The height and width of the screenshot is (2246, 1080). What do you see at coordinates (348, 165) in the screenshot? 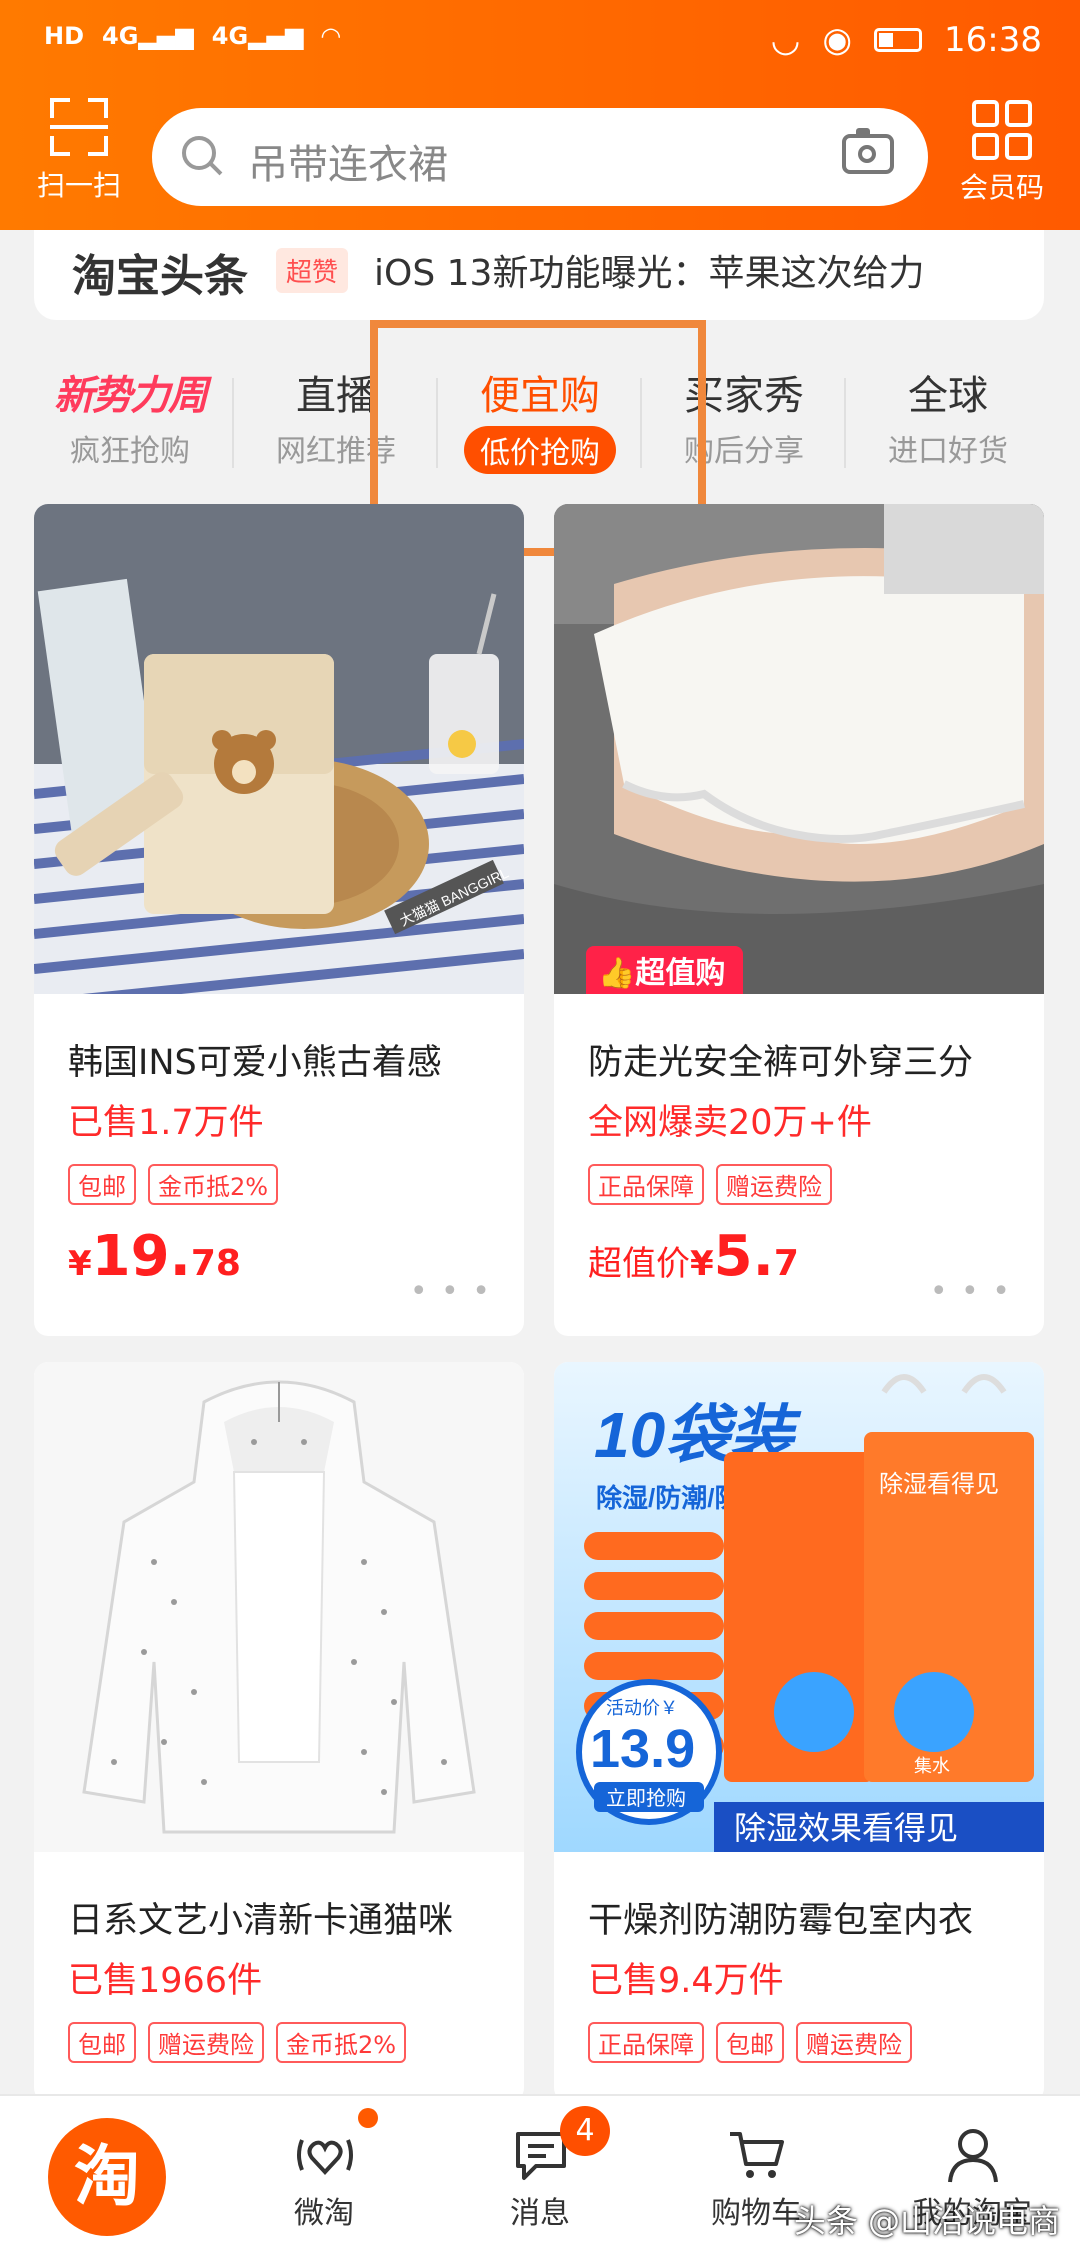
I see `search-placeholder: 吊带连衣裙` at bounding box center [348, 165].